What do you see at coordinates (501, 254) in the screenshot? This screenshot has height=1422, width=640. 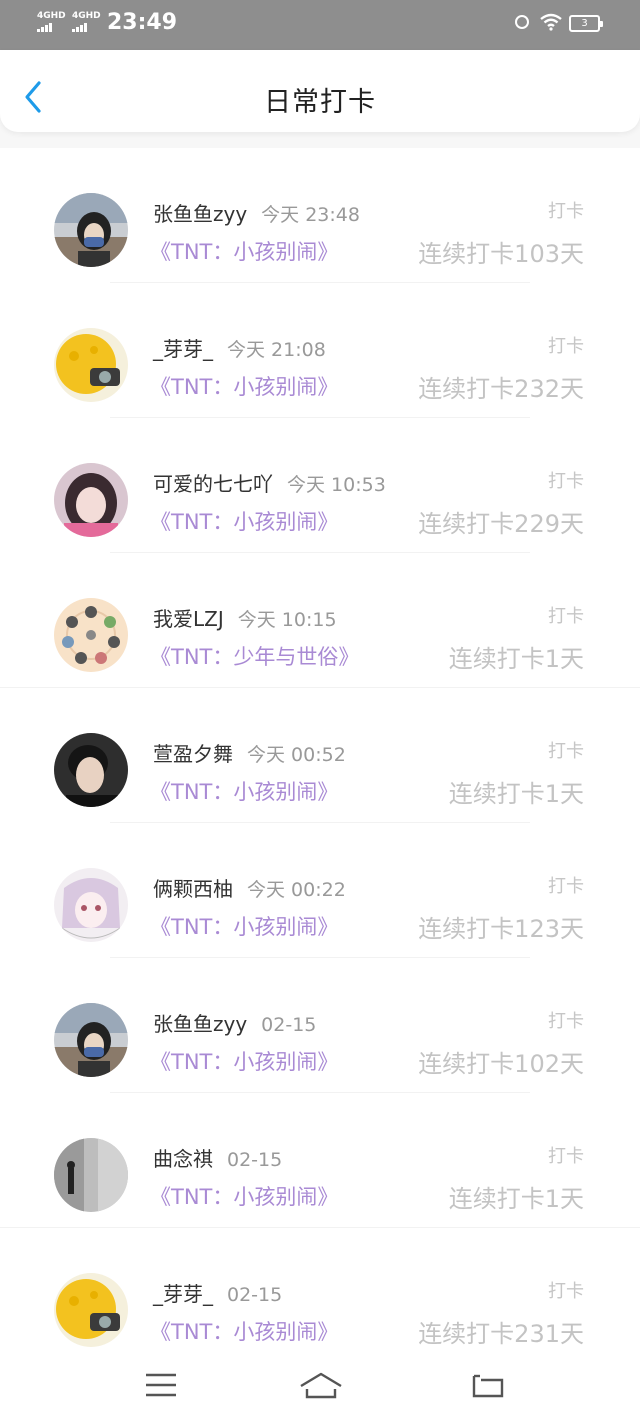 I see `streak-count: 连续打卡103天` at bounding box center [501, 254].